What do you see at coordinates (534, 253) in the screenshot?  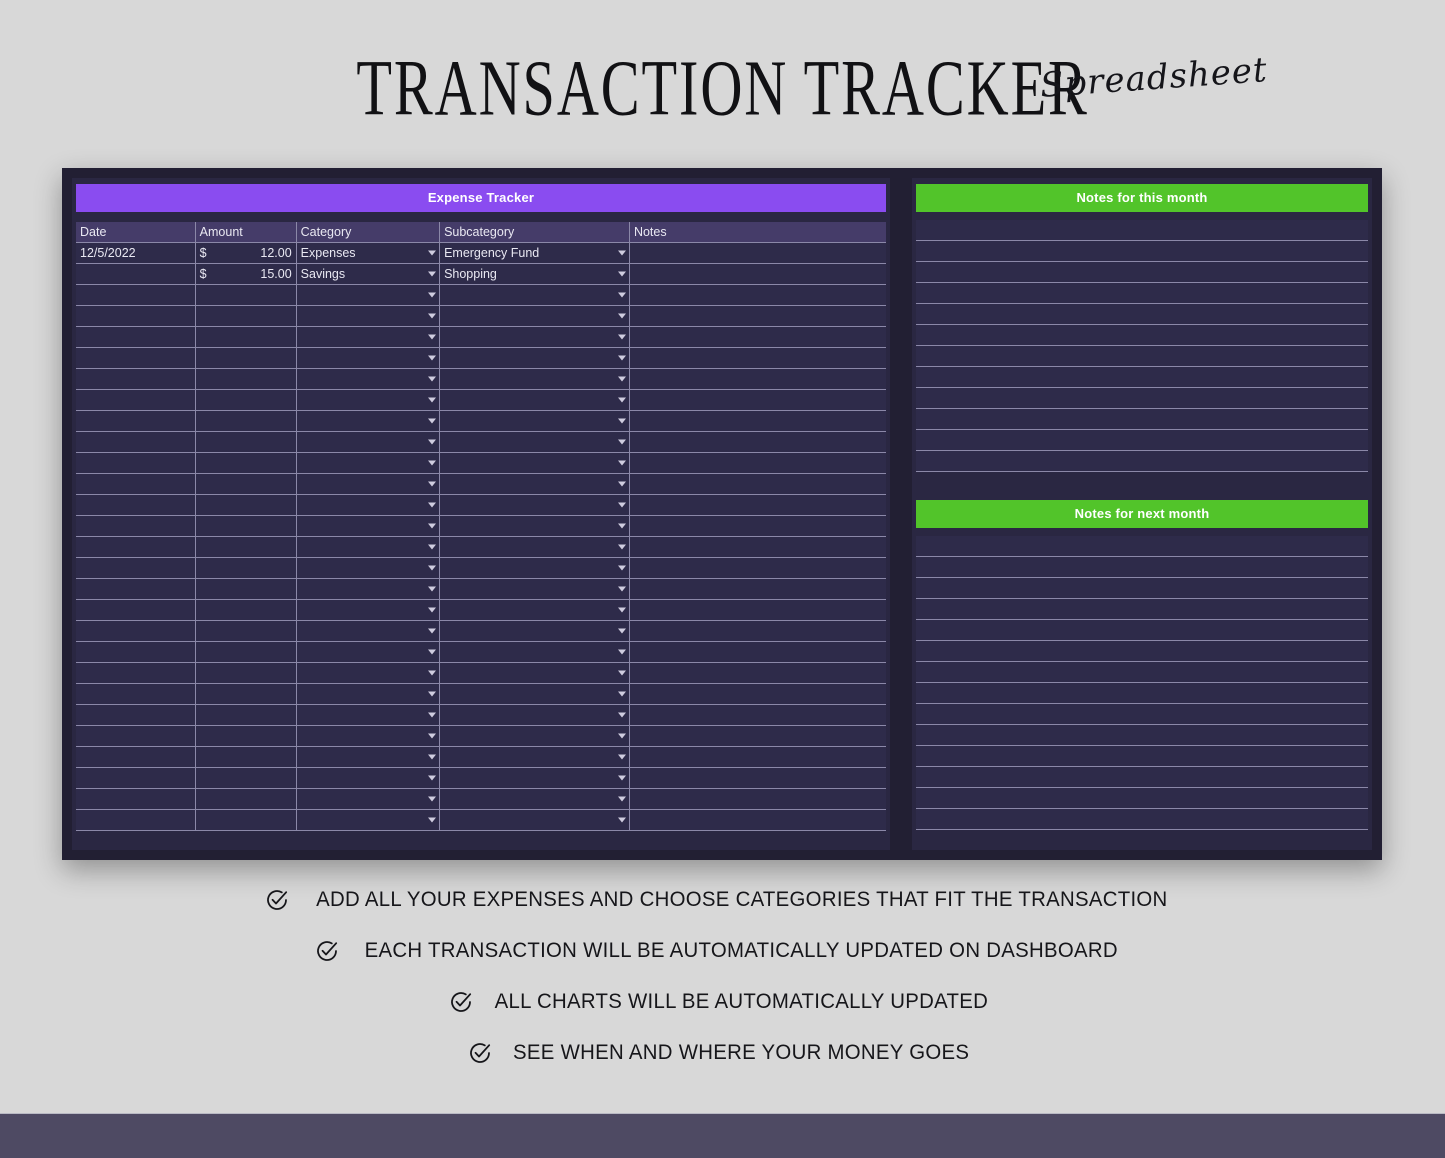 I see `cell-subcategory-dropdown: Emergency Fund` at bounding box center [534, 253].